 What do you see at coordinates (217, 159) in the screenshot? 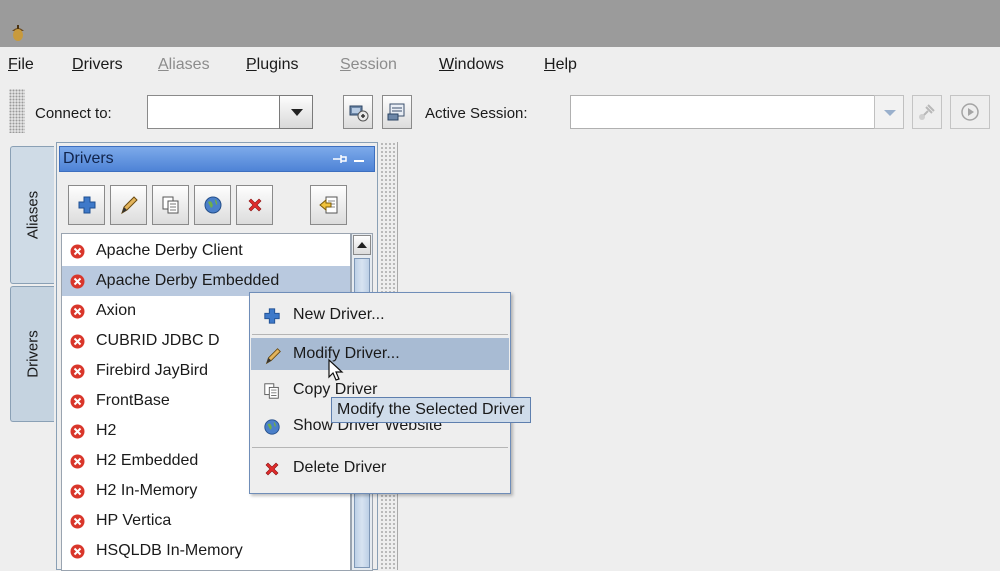
I see `drivers-panel-header: Drivers` at bounding box center [217, 159].